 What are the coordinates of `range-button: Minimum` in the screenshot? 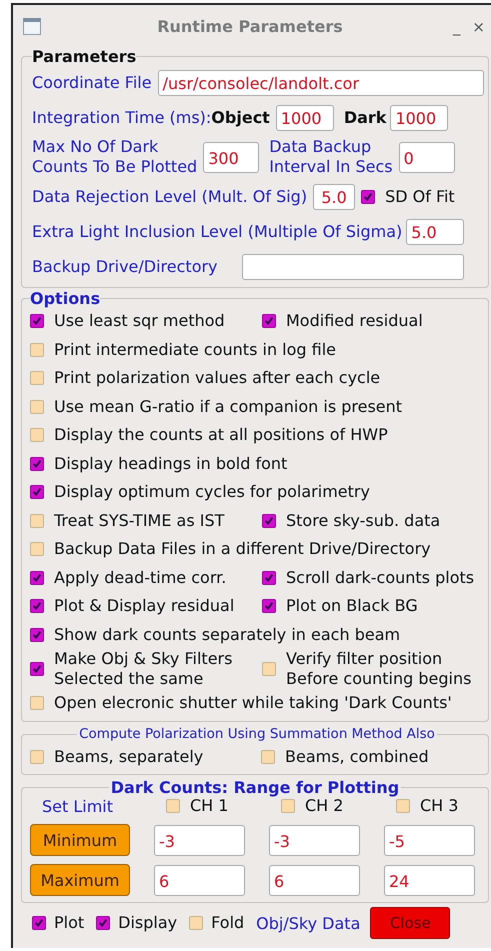 It's located at (80, 840).